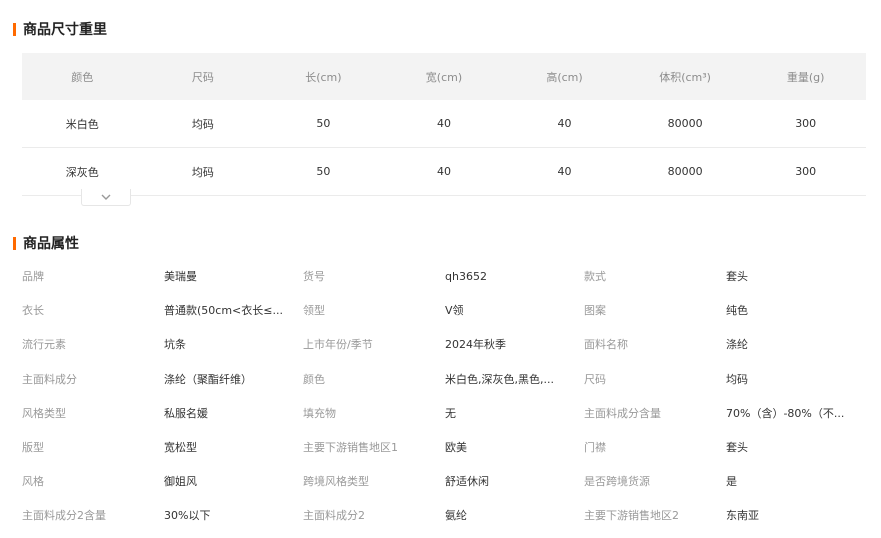 This screenshot has width=881, height=538. I want to click on attr-key: 主要下游销售地区1, so click(350, 448).